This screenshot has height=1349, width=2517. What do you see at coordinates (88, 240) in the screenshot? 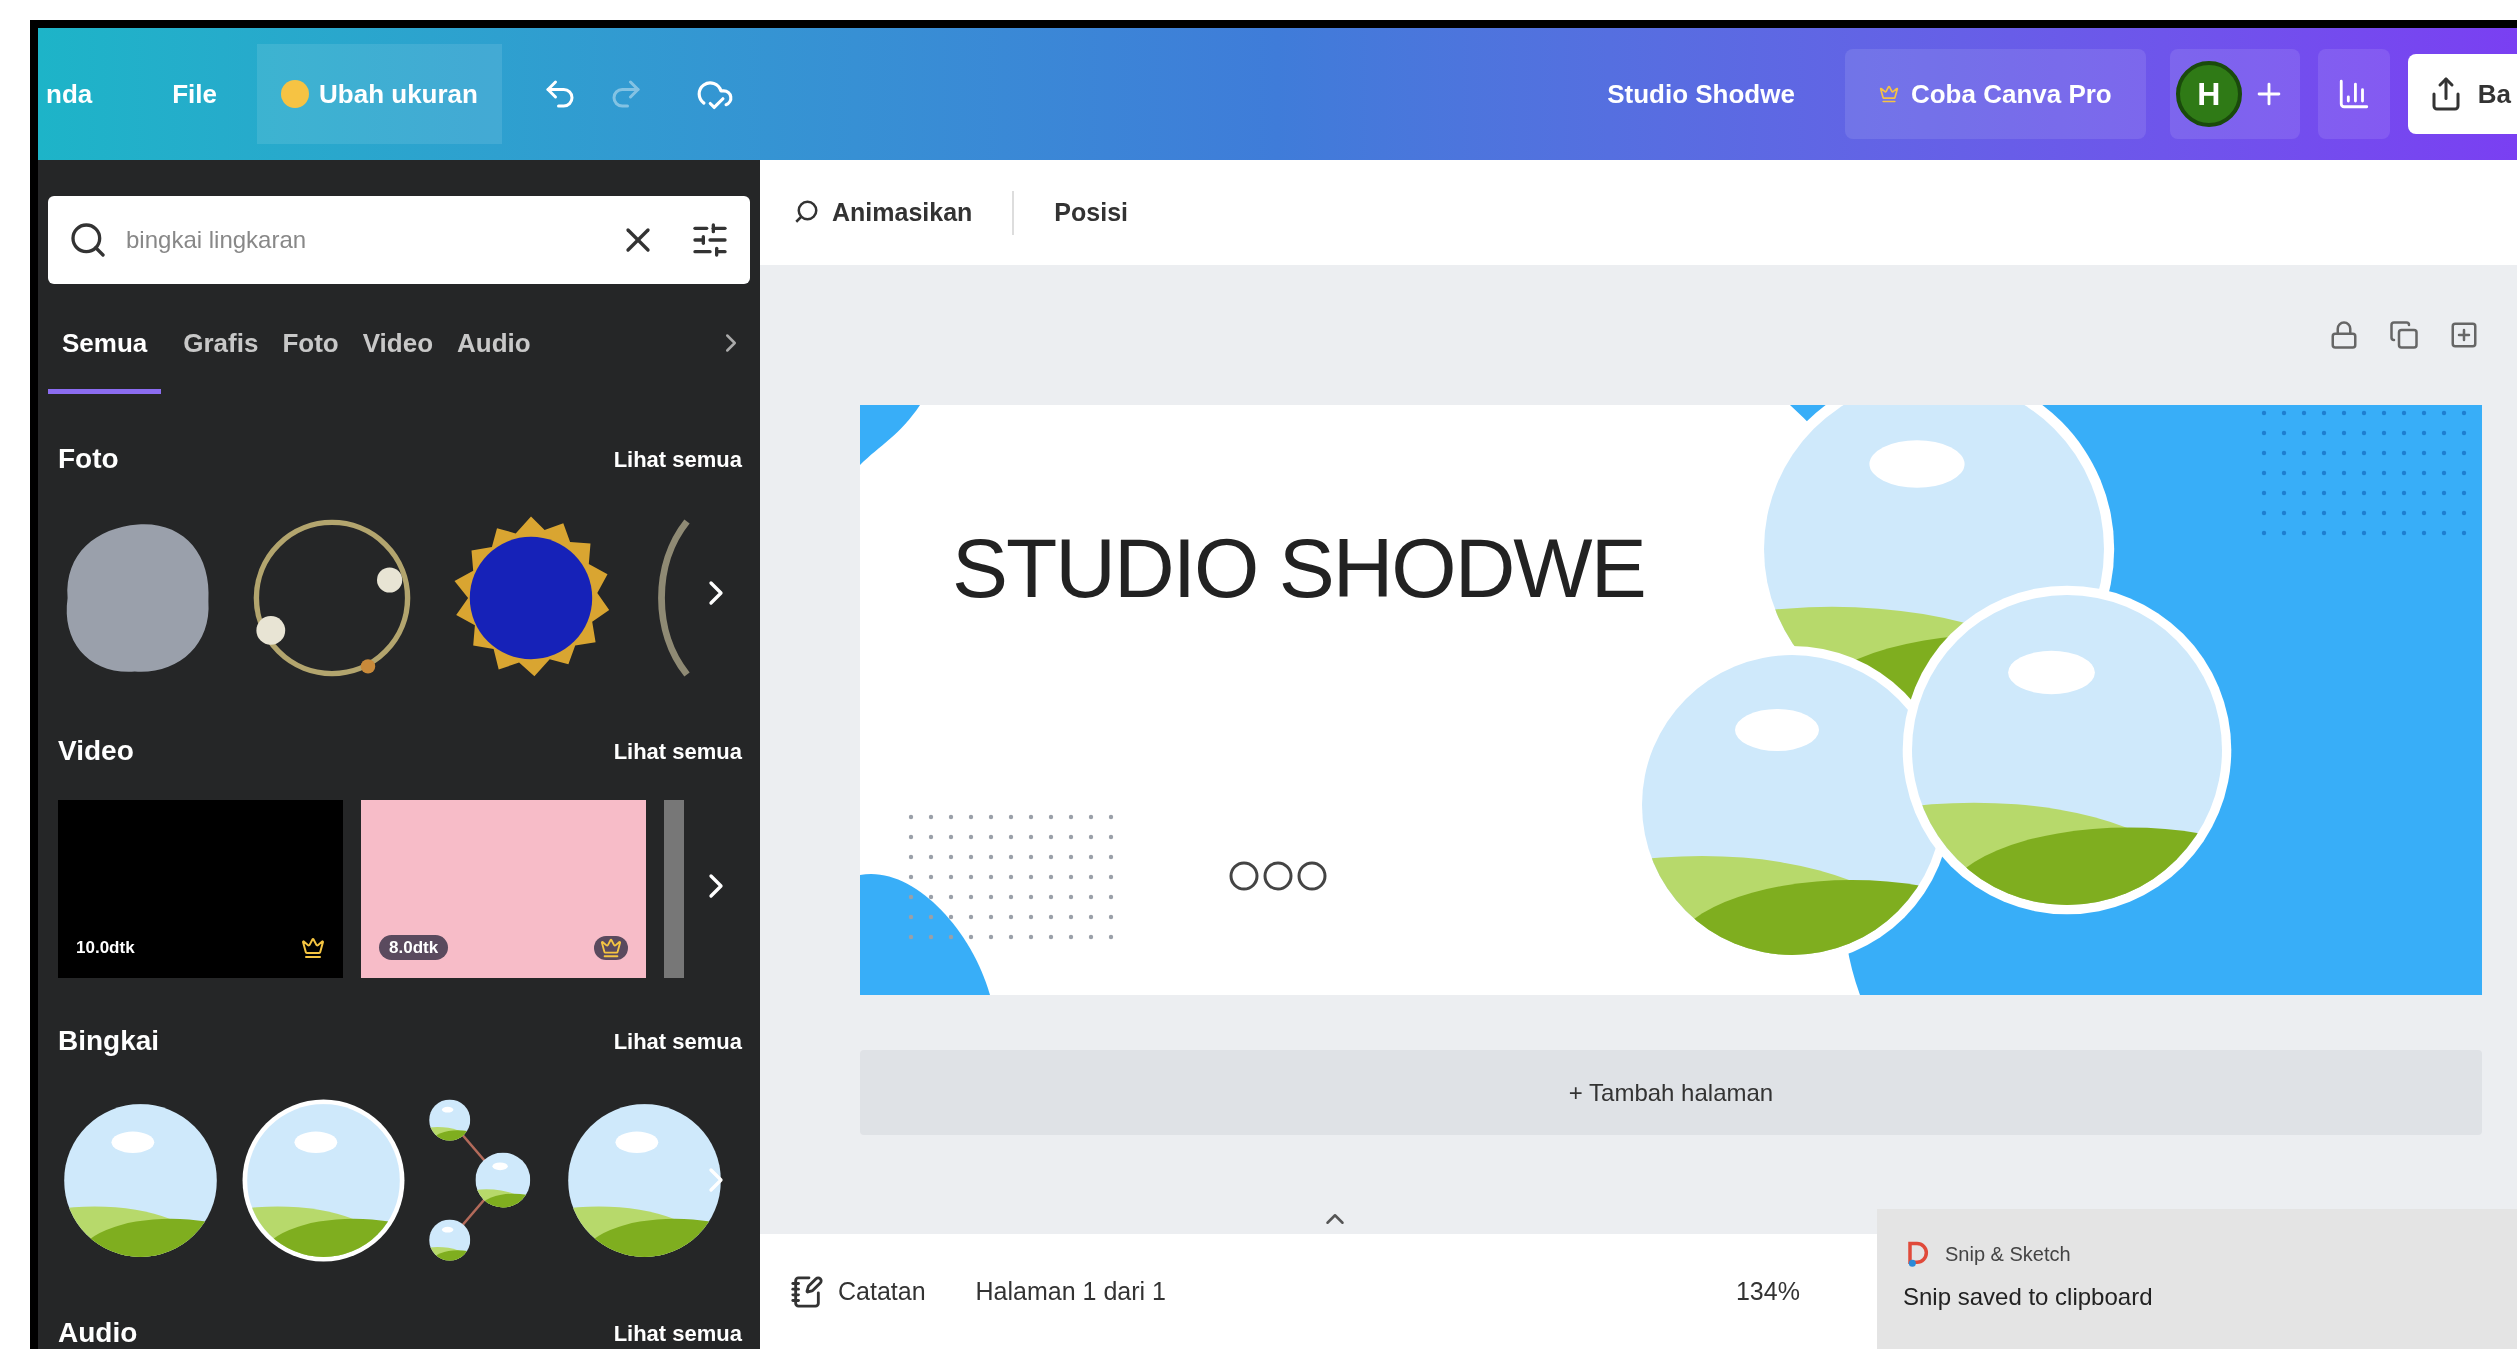
I see `search-icon` at bounding box center [88, 240].